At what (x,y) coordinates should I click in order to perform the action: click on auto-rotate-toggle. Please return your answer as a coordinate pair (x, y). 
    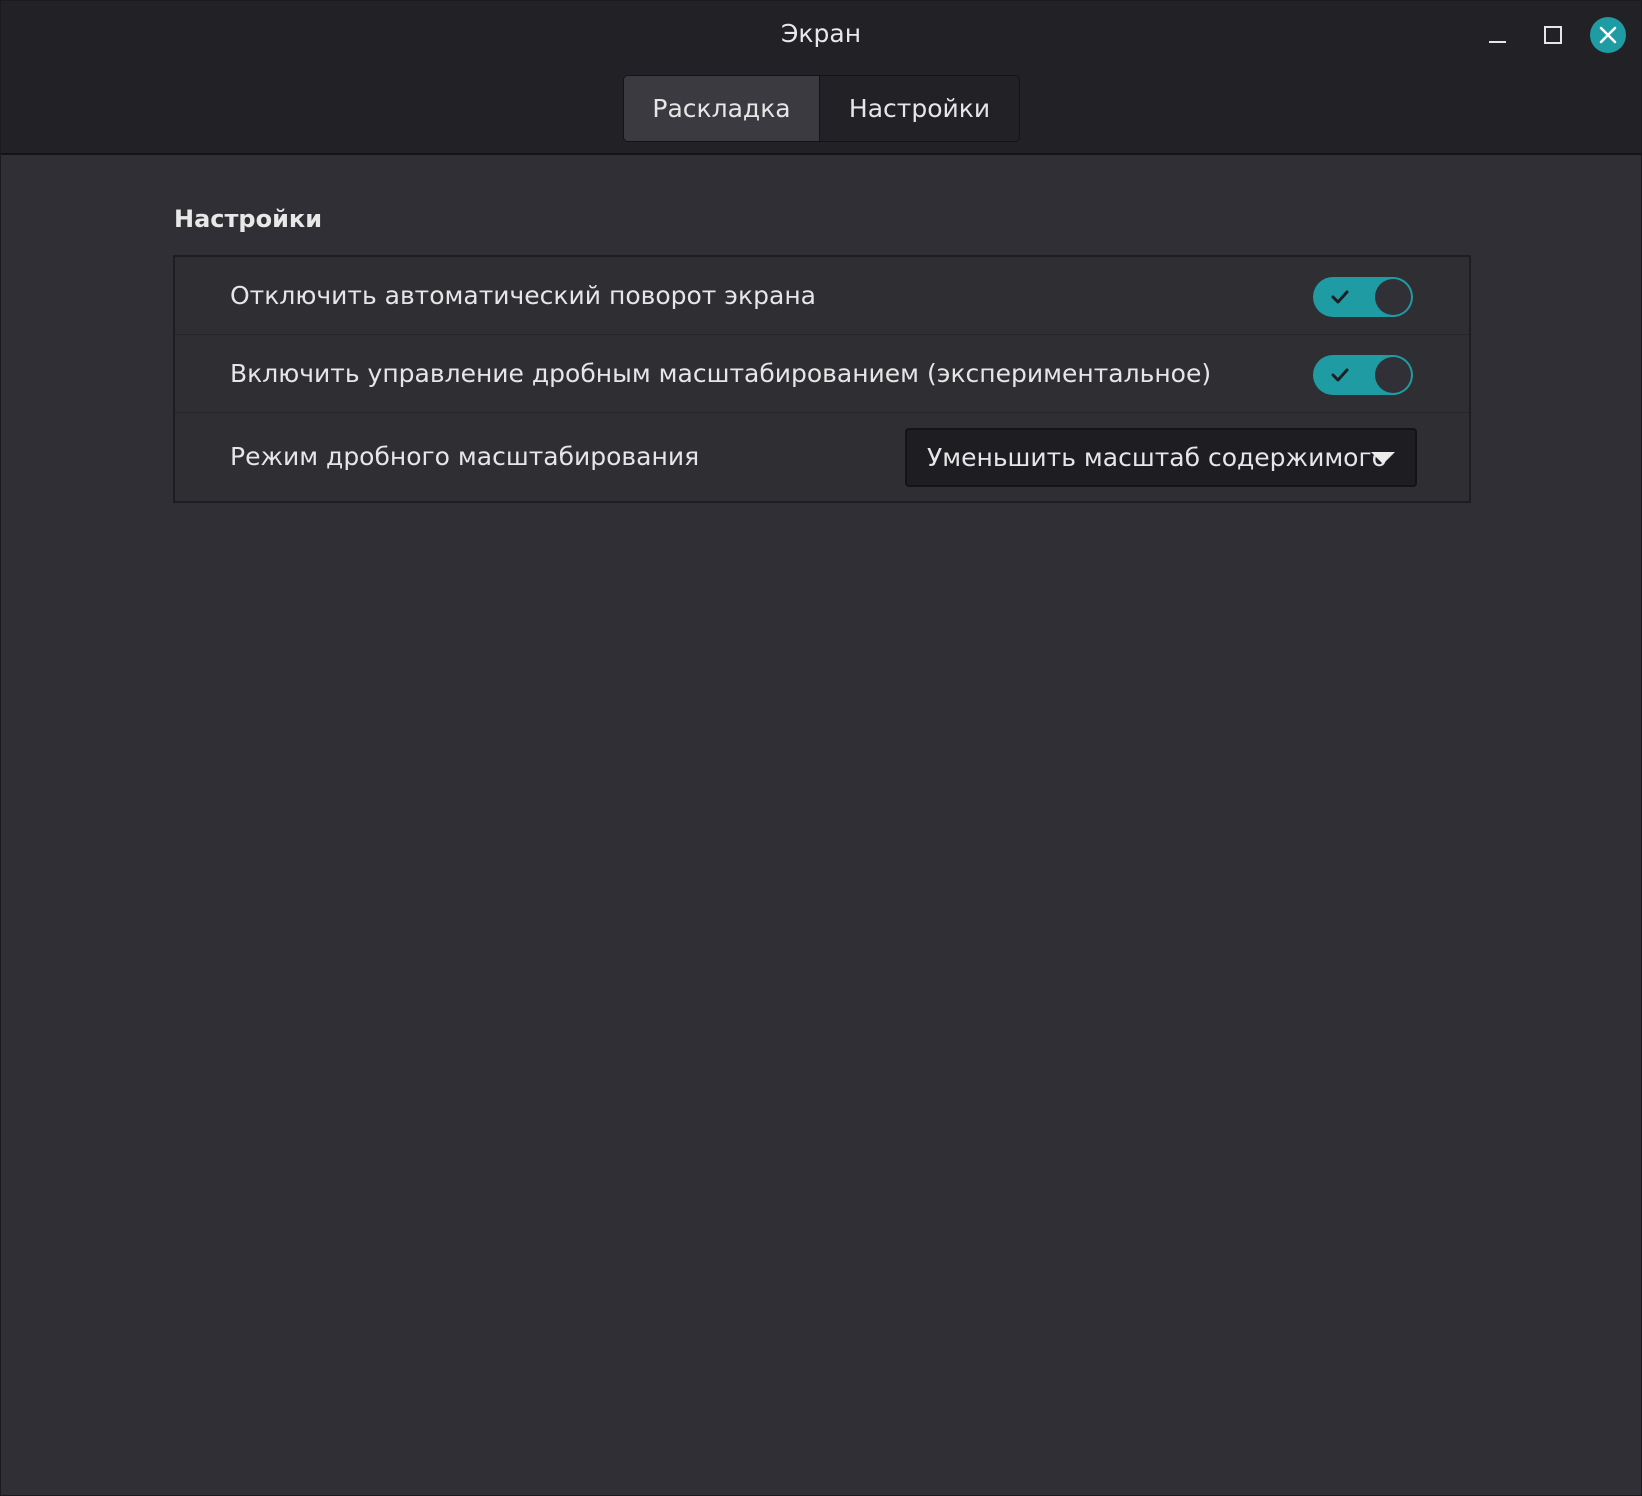
    Looking at the image, I should click on (1363, 297).